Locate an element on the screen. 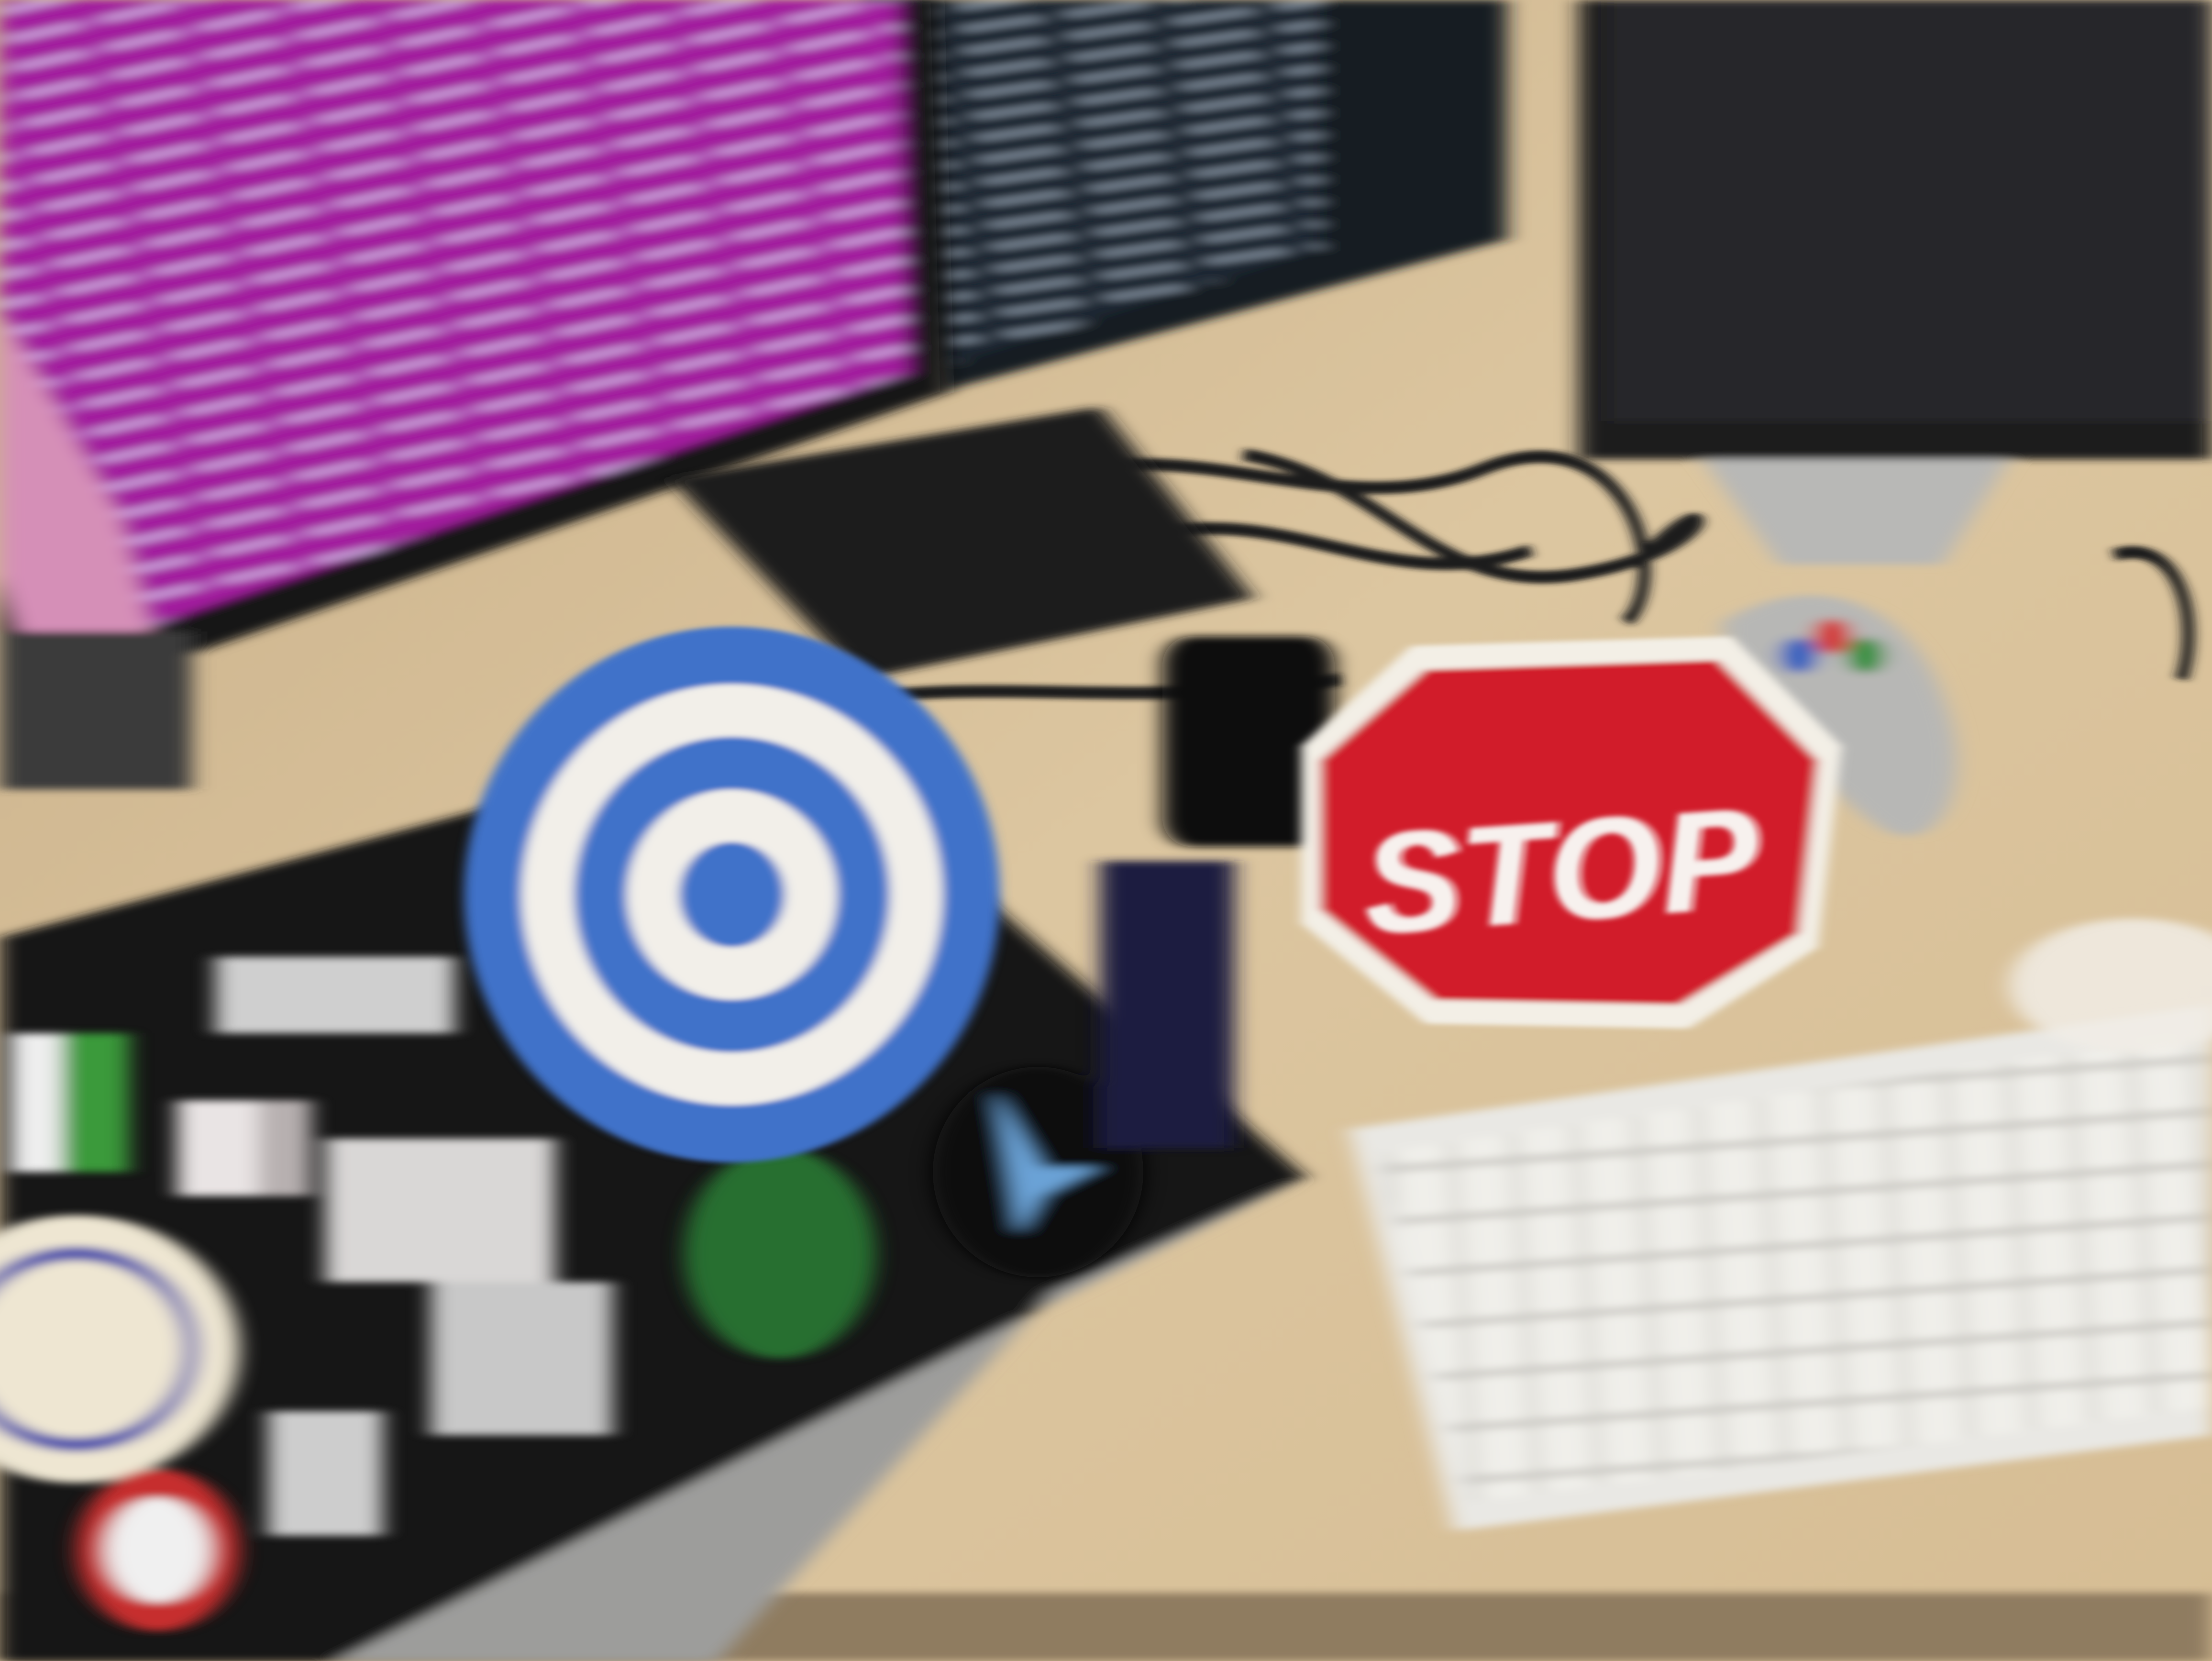 The image size is (2212, 1661). stop-sign-text: STOP is located at coordinates (1562, 871).